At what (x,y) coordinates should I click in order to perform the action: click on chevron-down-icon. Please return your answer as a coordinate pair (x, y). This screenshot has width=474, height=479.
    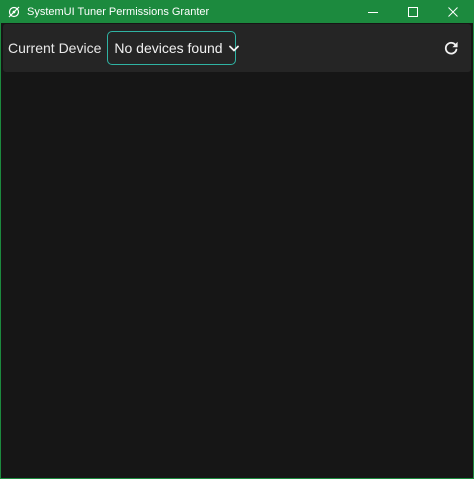
    Looking at the image, I should click on (233, 48).